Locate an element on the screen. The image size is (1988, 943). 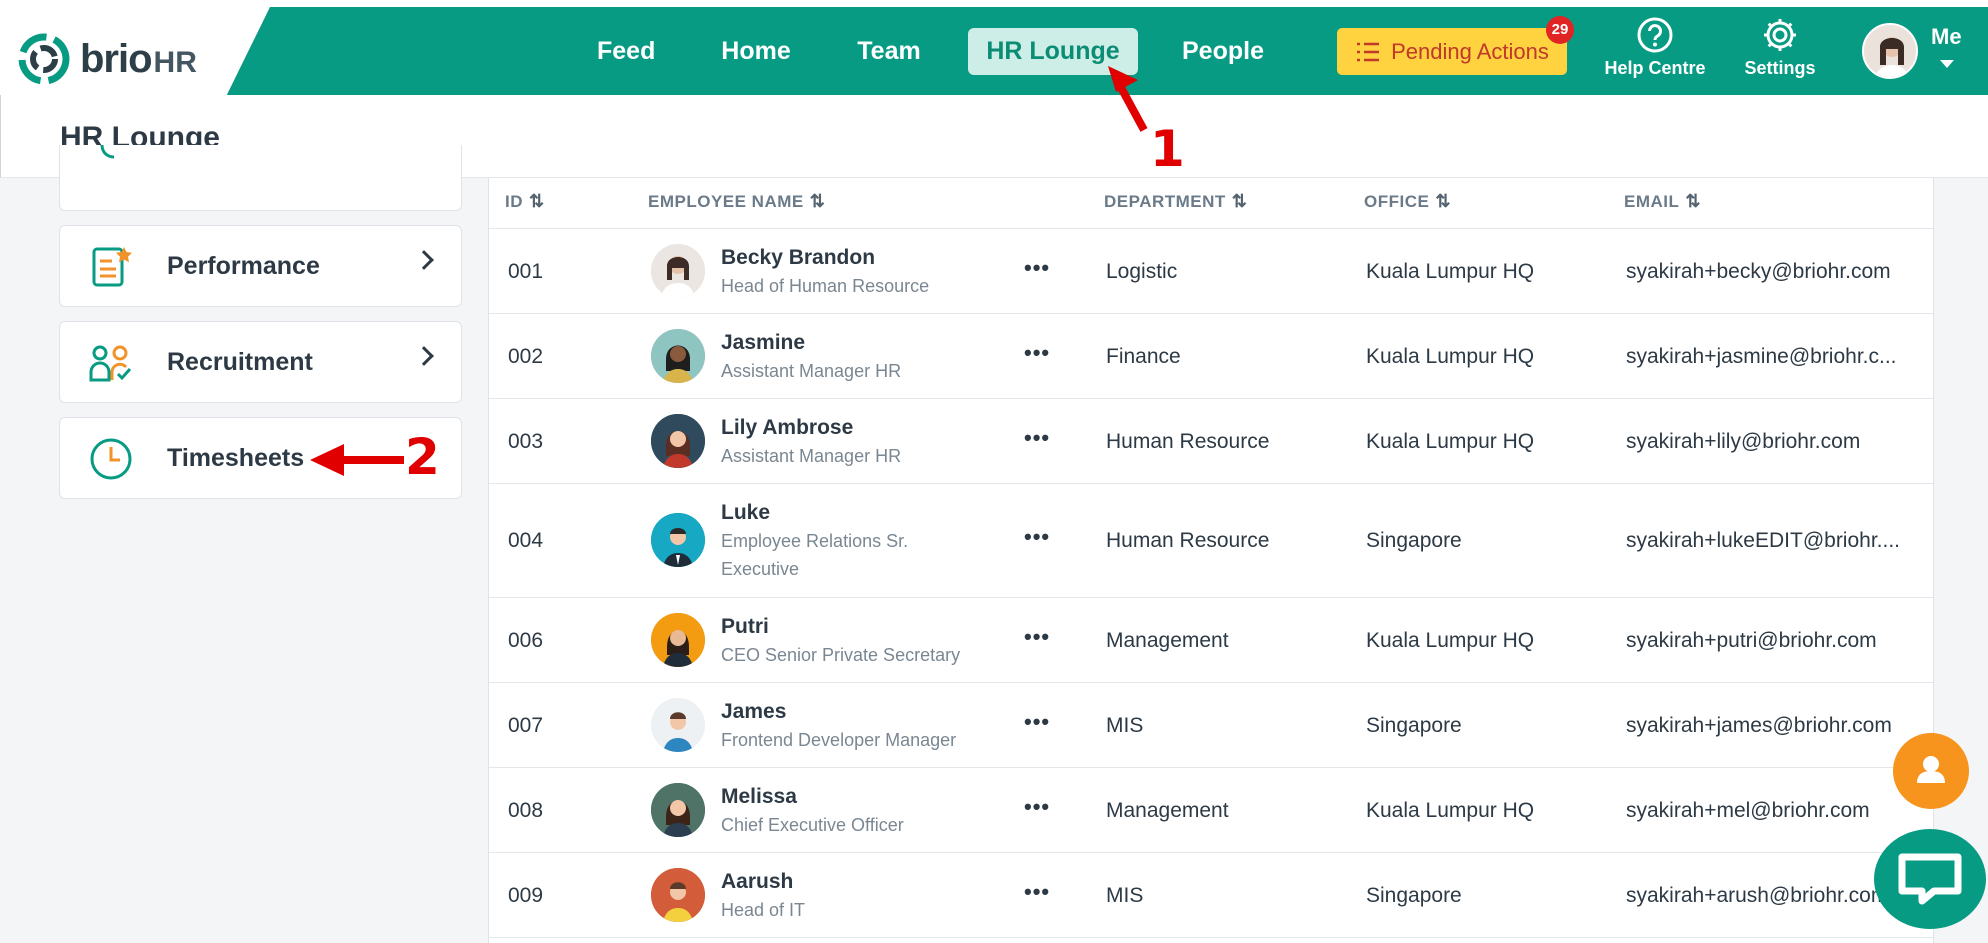
employee-title: Employee Relations Sr. Executive is located at coordinates (815, 555).